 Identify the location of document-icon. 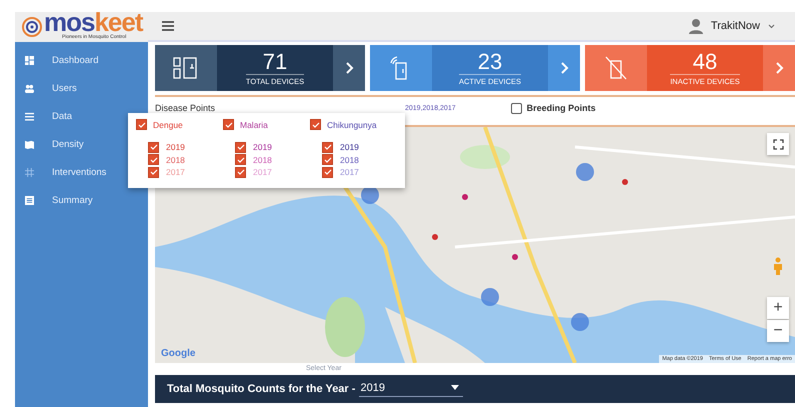
(29, 200).